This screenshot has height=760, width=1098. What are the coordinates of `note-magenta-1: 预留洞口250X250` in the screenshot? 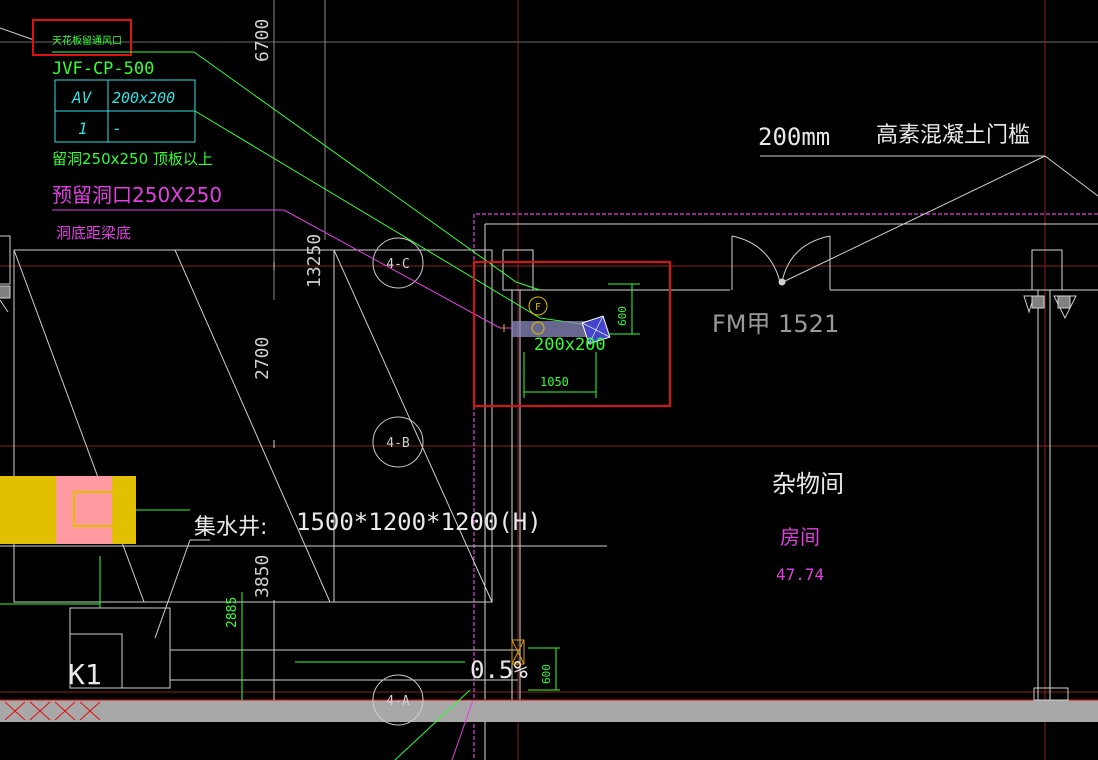 It's located at (137, 195).